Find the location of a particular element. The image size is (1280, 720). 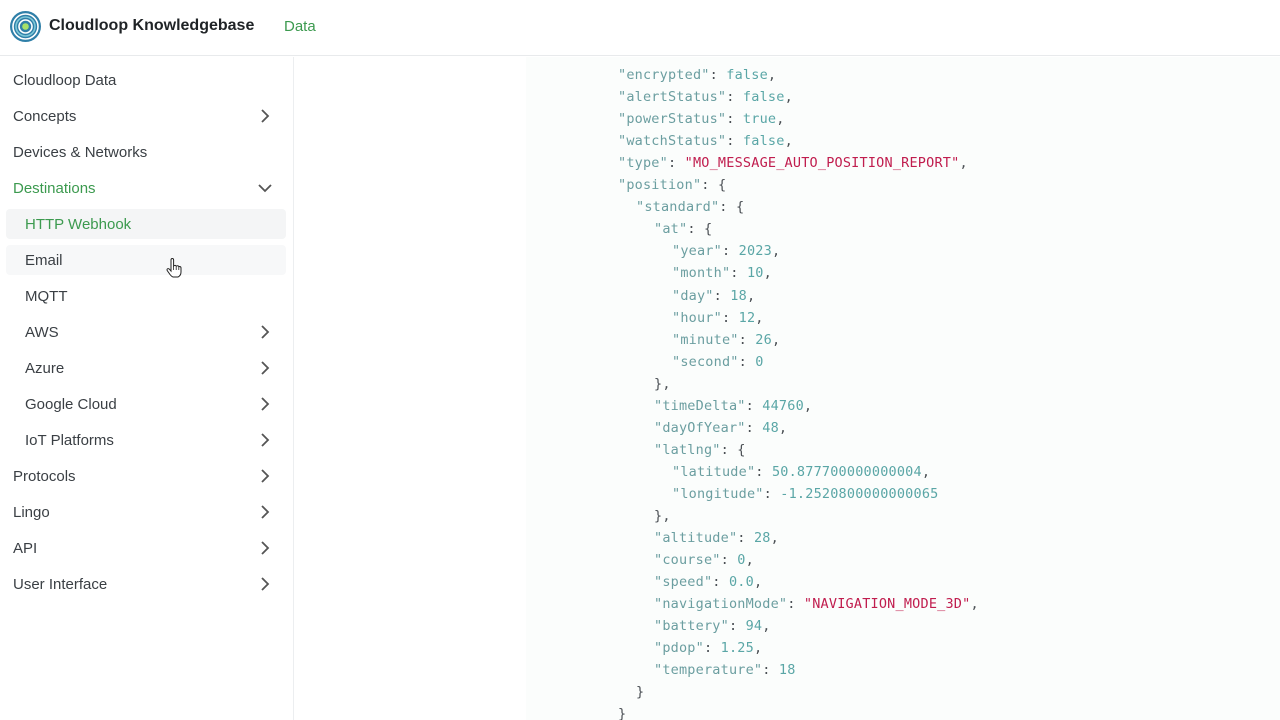

sidebar-item-lingo: Lingo is located at coordinates (146, 512).